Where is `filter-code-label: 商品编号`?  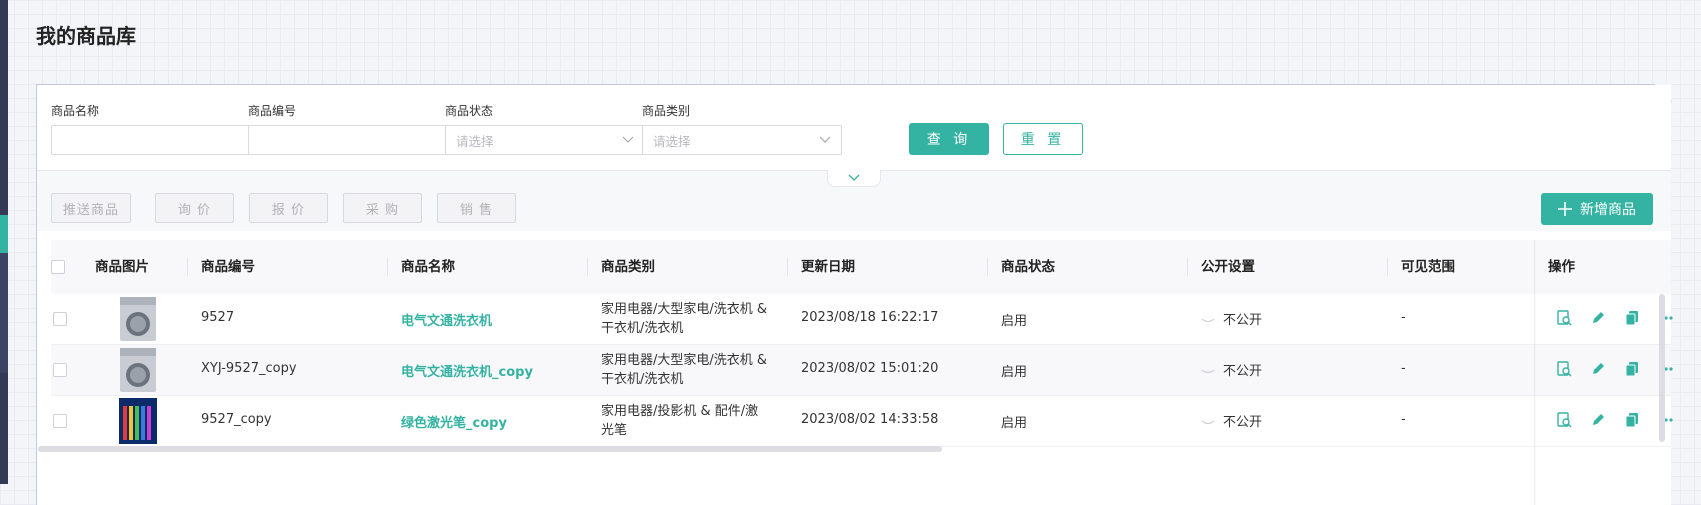 filter-code-label: 商品编号 is located at coordinates (272, 111).